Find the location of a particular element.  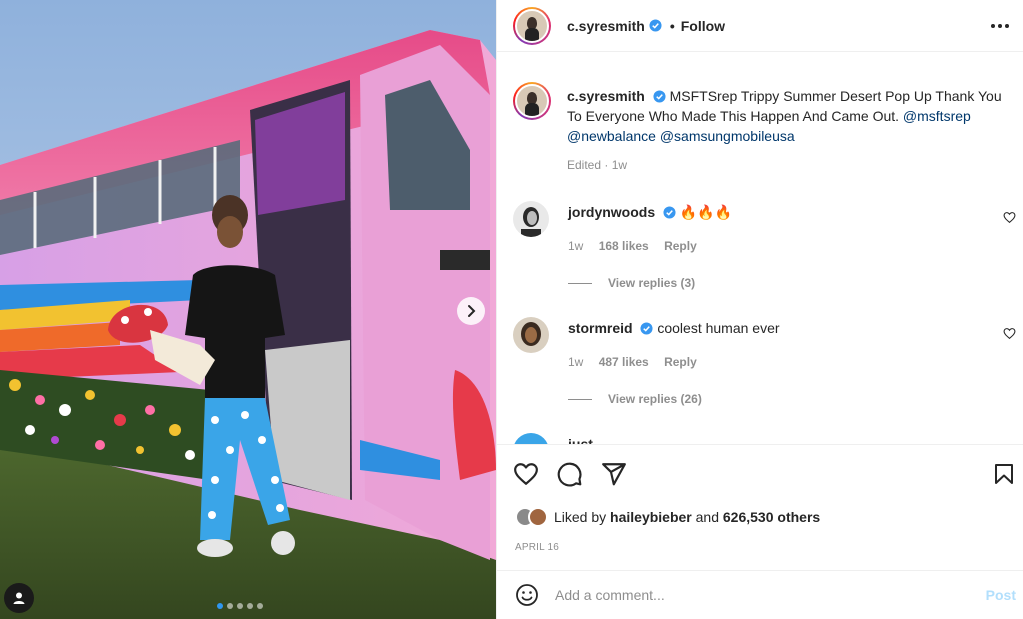

comment-meta: 1w 168 likes Reply is located at coordinates (638, 246).